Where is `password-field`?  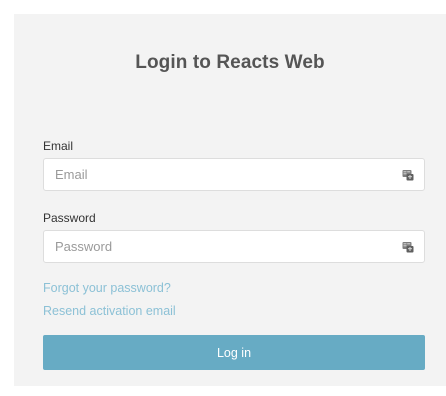
password-field is located at coordinates (234, 246).